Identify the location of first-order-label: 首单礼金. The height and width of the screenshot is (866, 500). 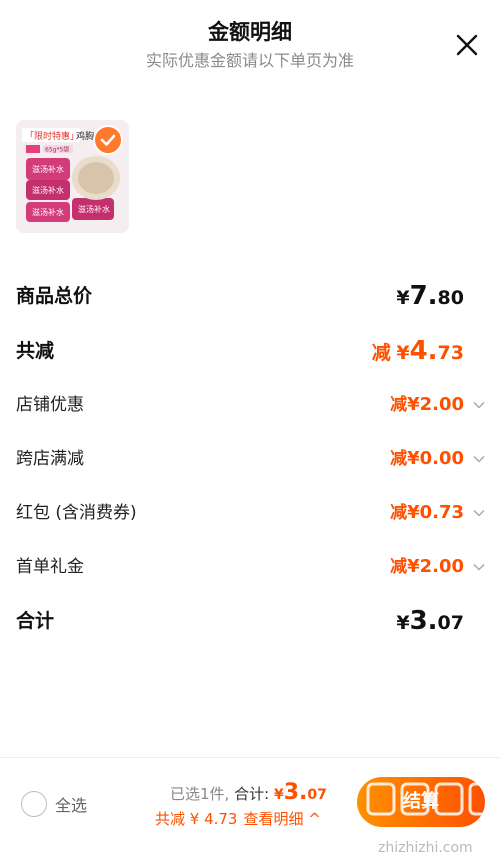
(50, 567).